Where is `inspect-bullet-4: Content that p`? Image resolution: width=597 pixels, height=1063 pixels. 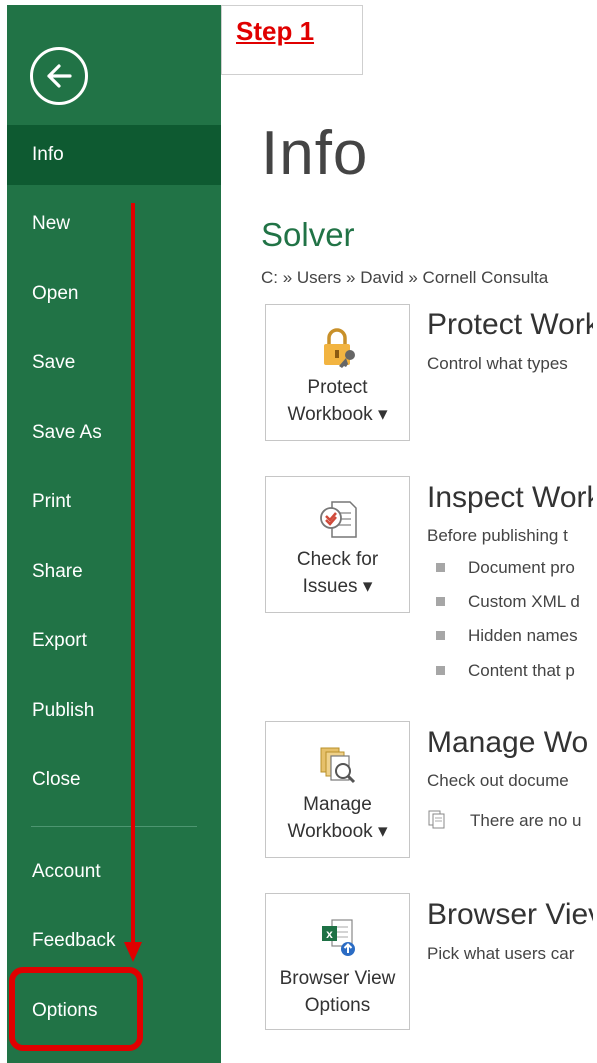 inspect-bullet-4: Content that p is located at coordinates (521, 670).